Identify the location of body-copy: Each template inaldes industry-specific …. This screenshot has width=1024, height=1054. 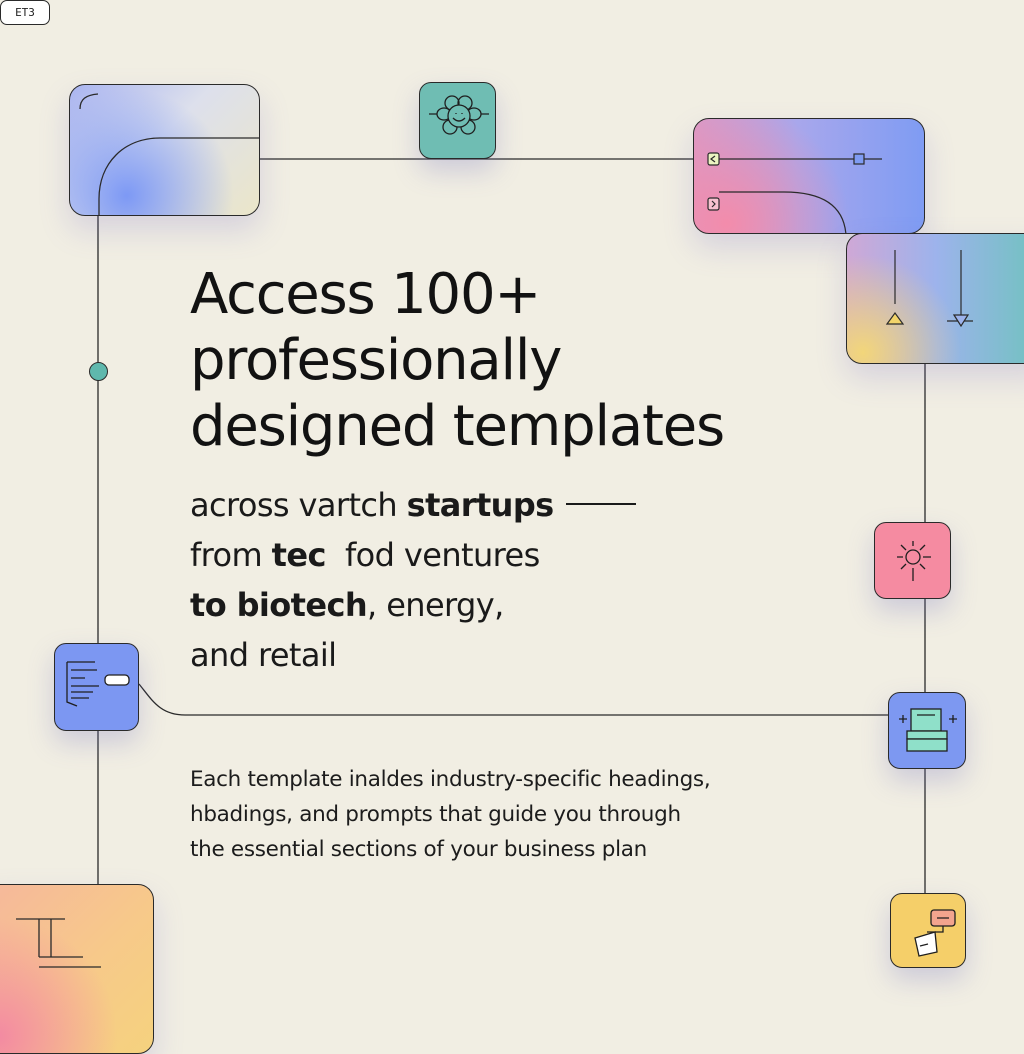
(520, 814).